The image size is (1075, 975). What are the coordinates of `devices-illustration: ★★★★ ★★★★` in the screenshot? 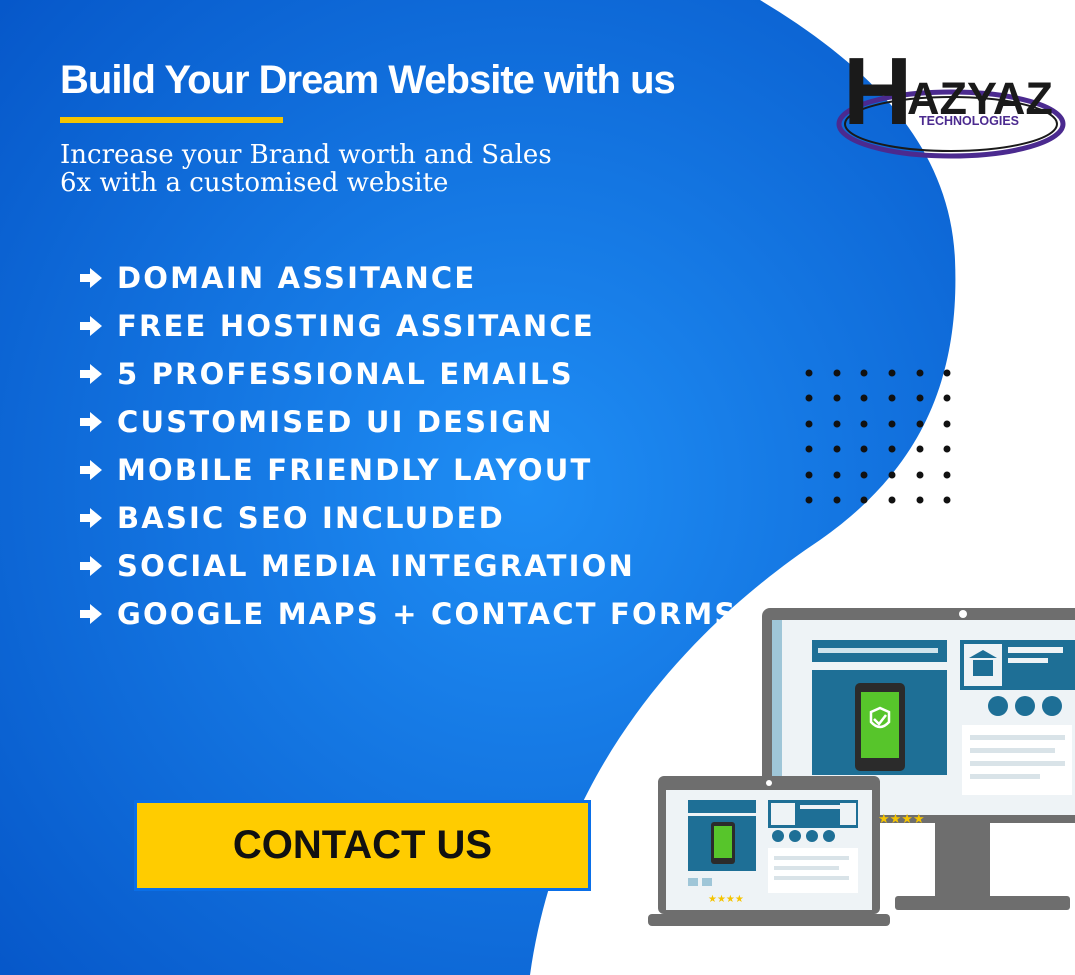 It's located at (861, 767).